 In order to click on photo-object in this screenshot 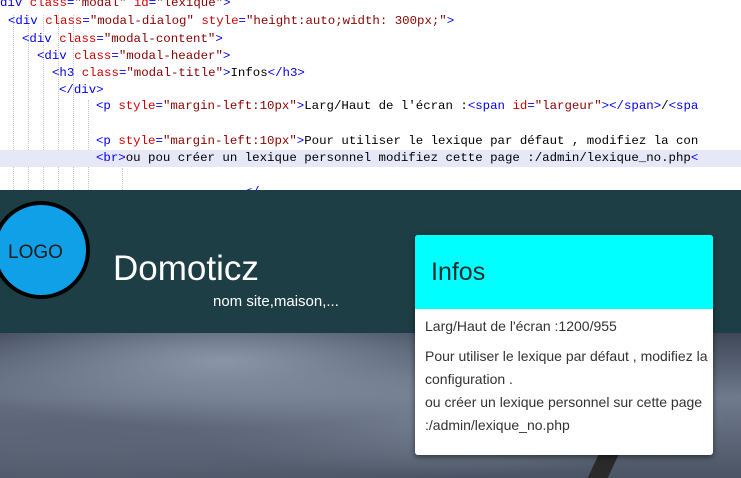, I will do `click(600, 465)`.